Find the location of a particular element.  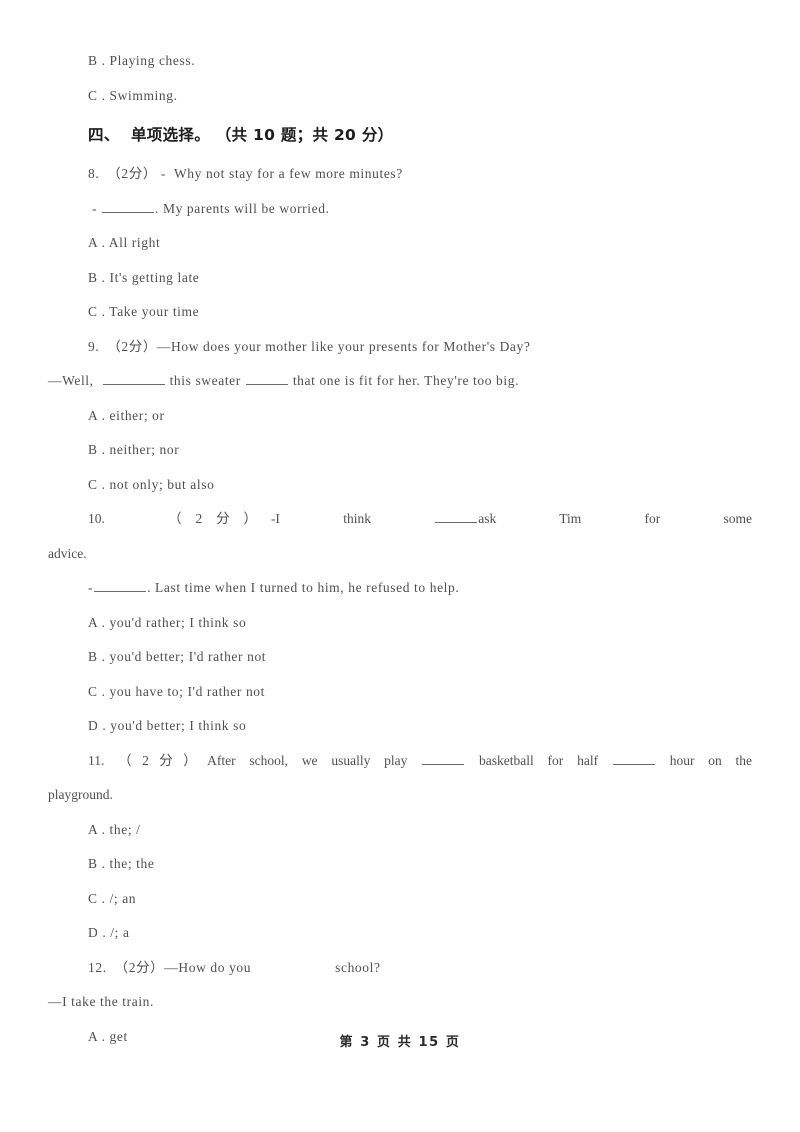

section-heading: 四、 单项选择。 （共 10 题；共 20 分） is located at coordinates (241, 135).